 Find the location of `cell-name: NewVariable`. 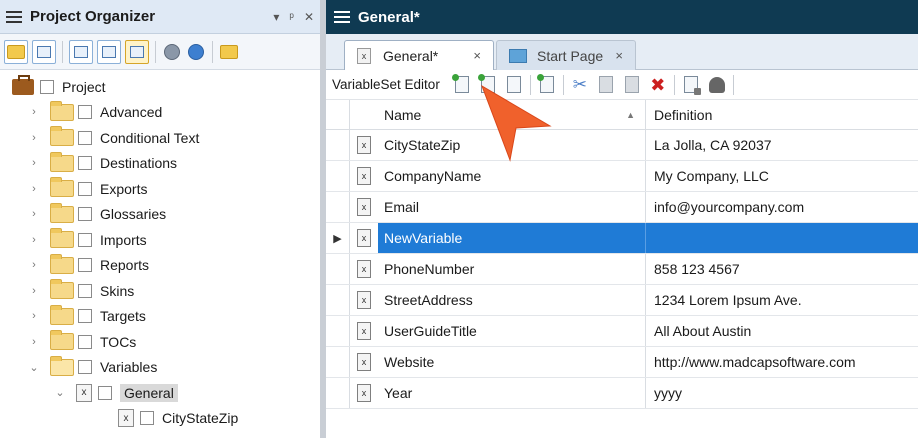

cell-name: NewVariable is located at coordinates (512, 238).